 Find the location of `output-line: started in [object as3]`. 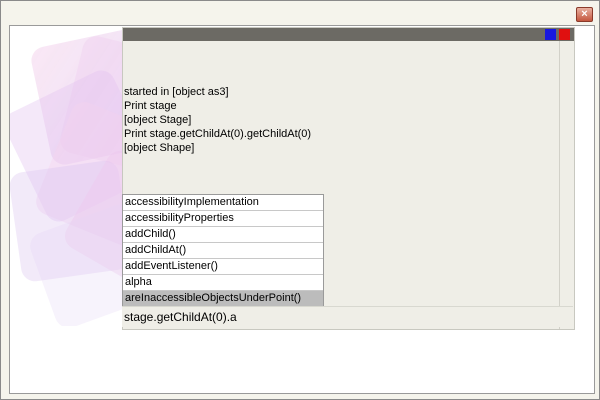

output-line: started in [object as3] is located at coordinates (176, 92).